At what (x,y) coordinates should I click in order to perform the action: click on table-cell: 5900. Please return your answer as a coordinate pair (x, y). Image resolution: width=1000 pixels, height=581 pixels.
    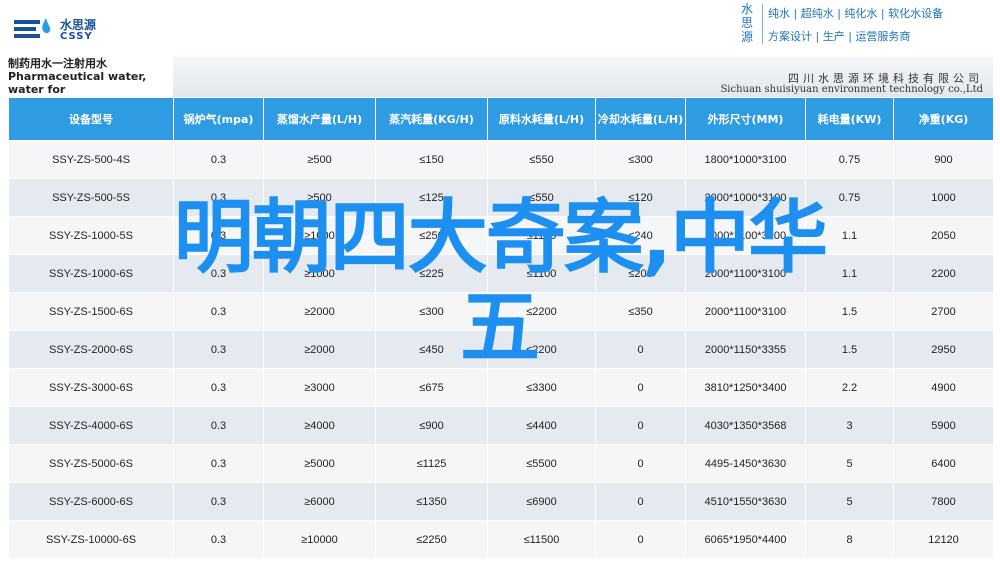
    Looking at the image, I should click on (943, 425).